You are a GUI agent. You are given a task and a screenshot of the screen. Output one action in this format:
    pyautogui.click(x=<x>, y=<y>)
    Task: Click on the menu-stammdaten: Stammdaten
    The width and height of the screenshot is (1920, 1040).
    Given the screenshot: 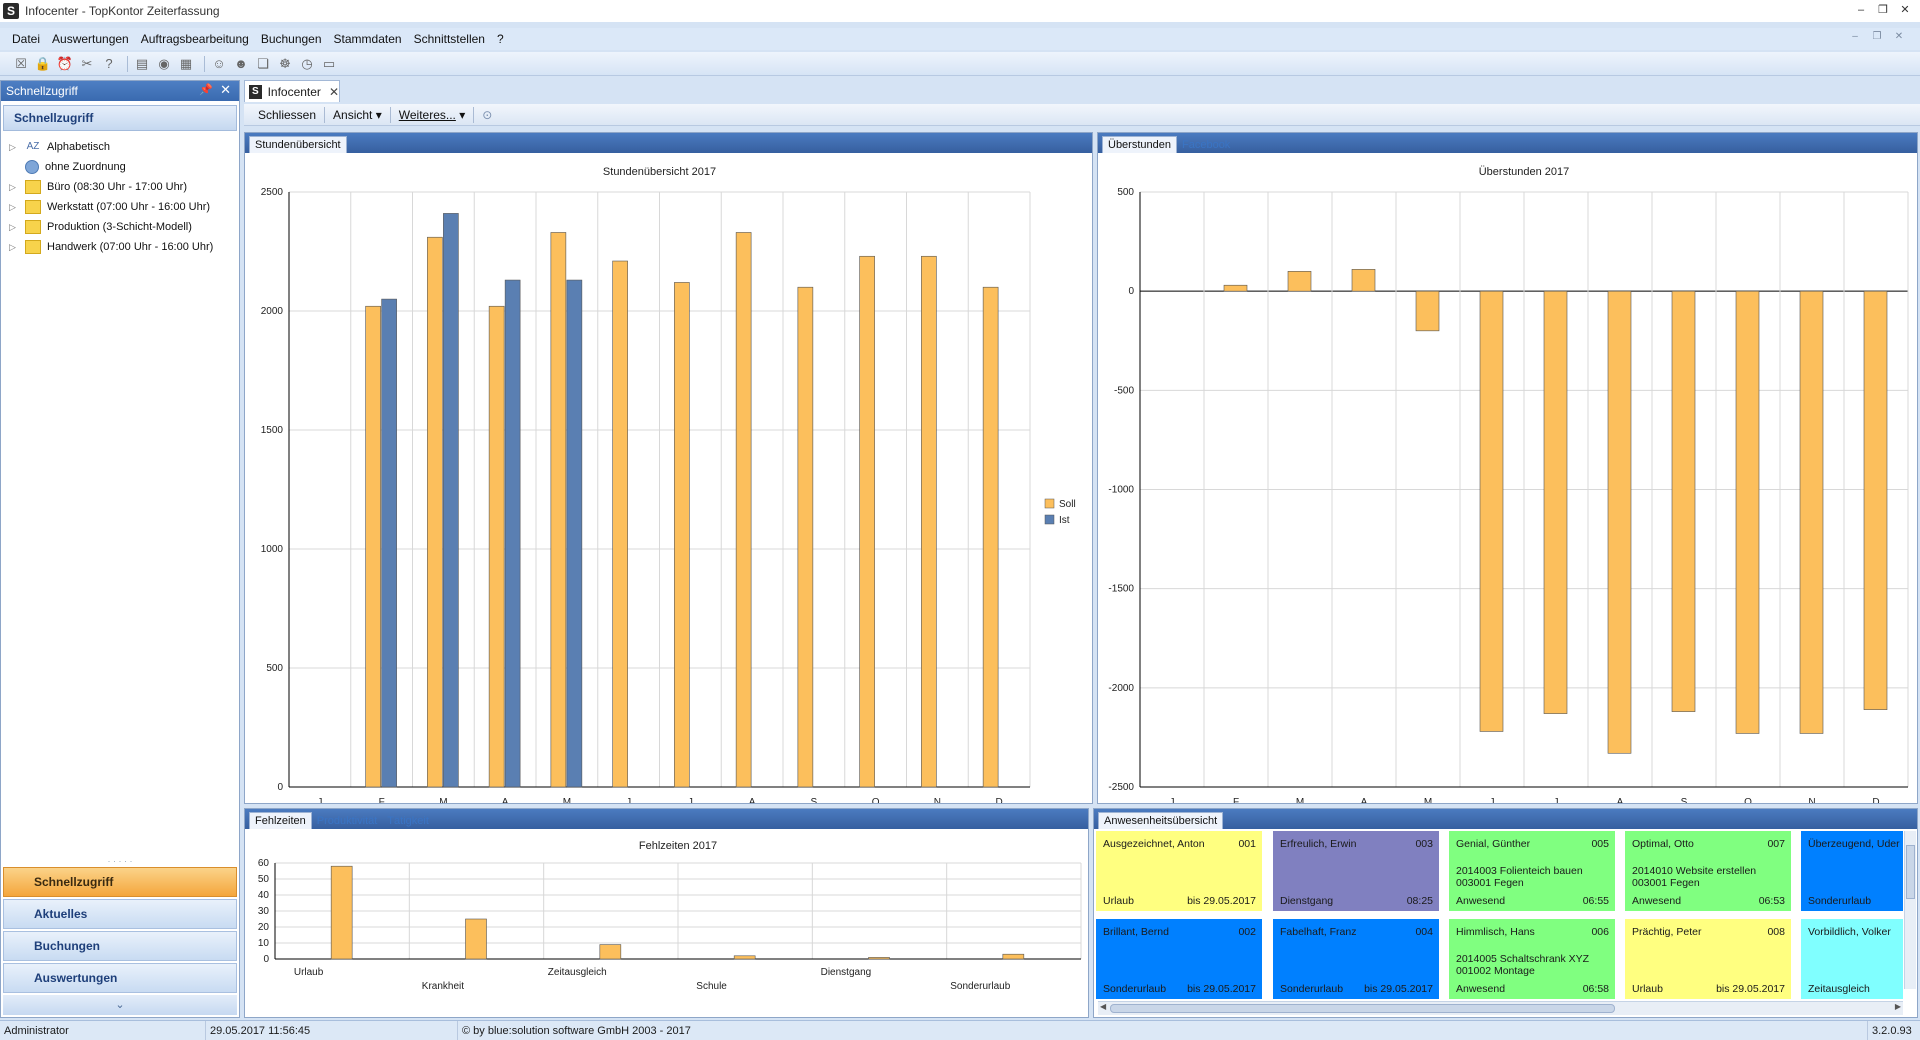 What is the action you would take?
    pyautogui.click(x=368, y=39)
    